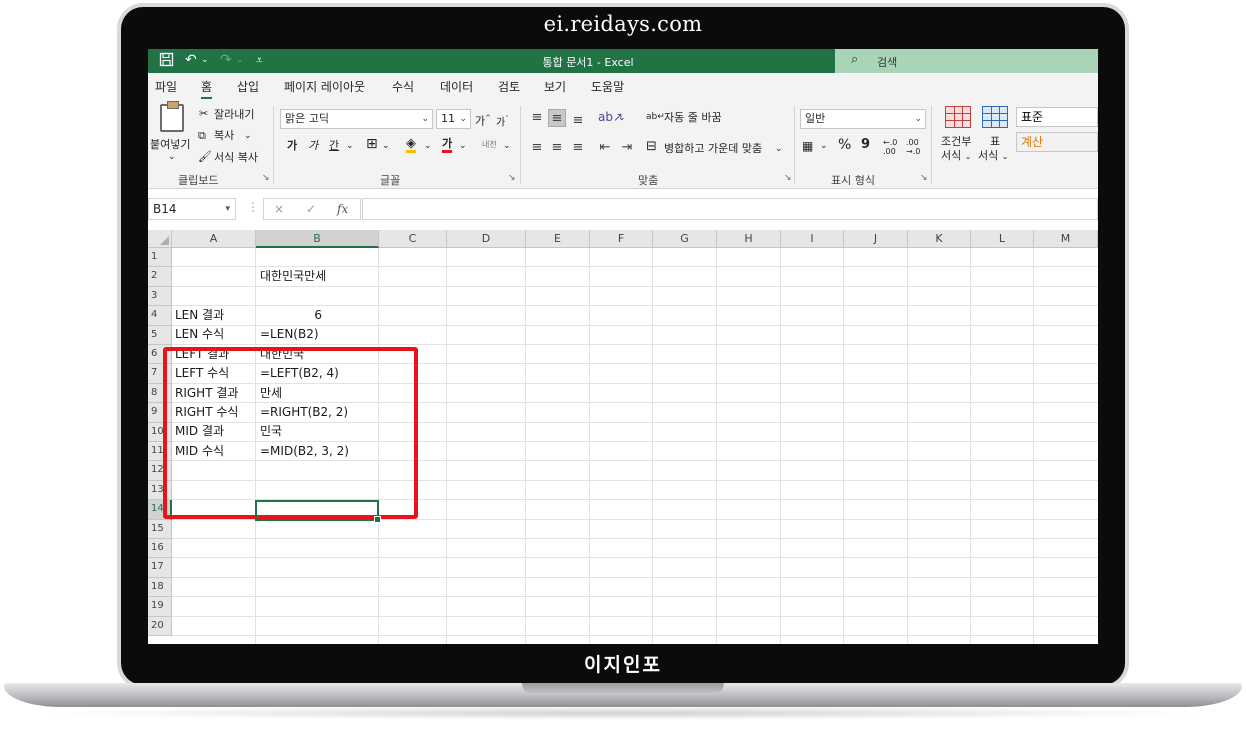 The width and height of the screenshot is (1246, 730). I want to click on save-icon, so click(166, 62).